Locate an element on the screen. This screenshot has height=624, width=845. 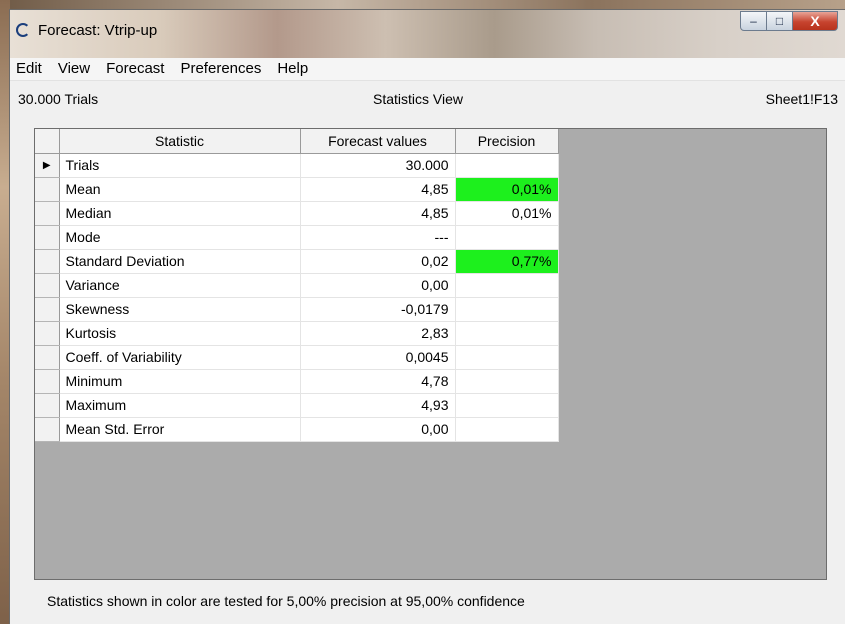
table-row: Coeff. of Variability 0,0045 is located at coordinates (297, 357).